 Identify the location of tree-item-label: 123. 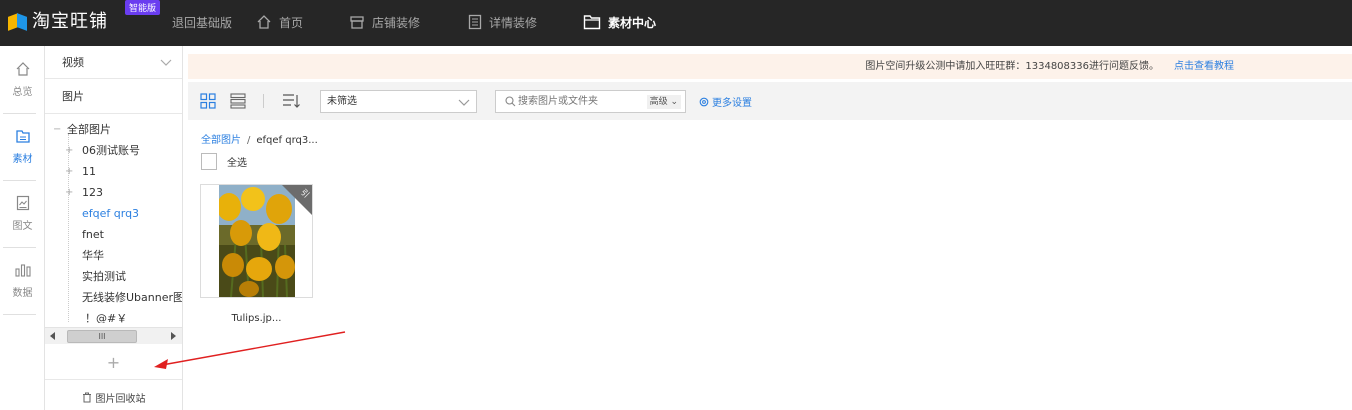
(92, 192).